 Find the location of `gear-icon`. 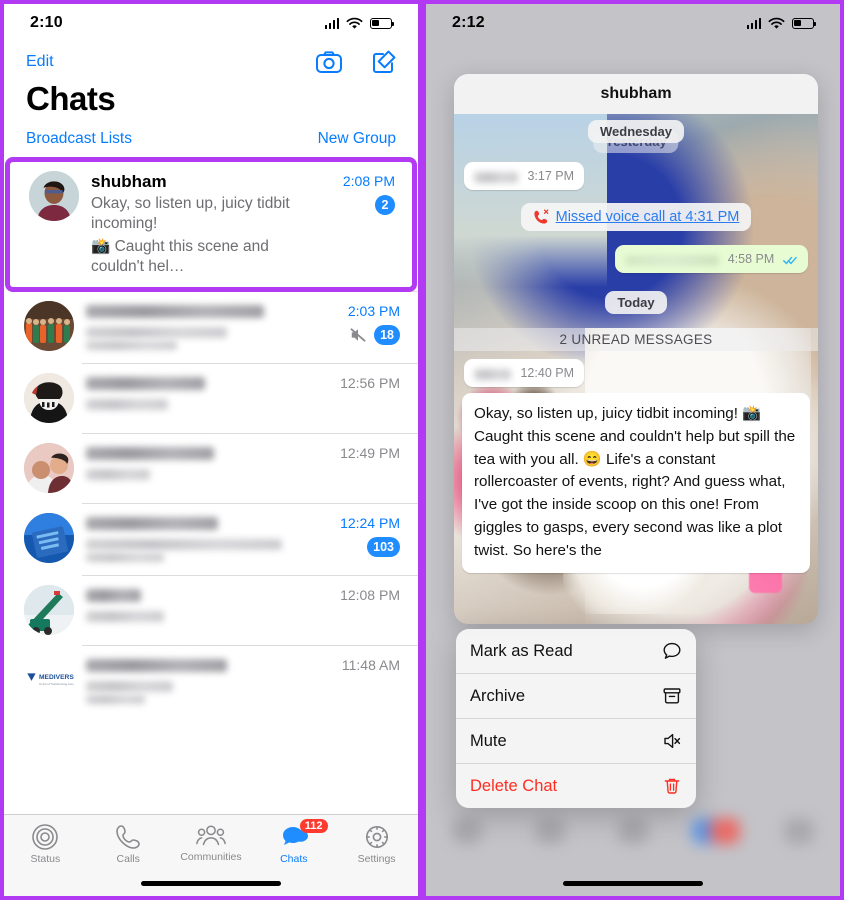

gear-icon is located at coordinates (376, 837).